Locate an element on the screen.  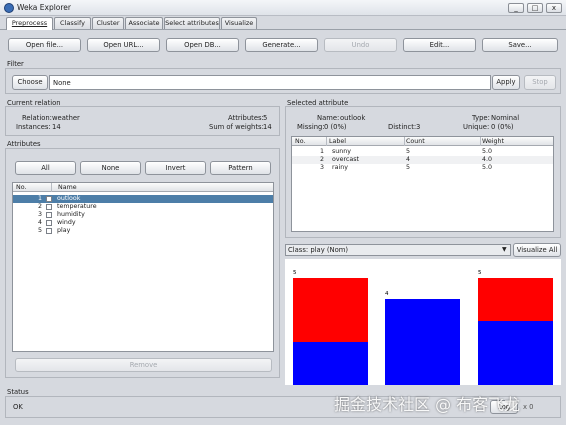
col-label-header: Label is located at coordinates (337, 141).